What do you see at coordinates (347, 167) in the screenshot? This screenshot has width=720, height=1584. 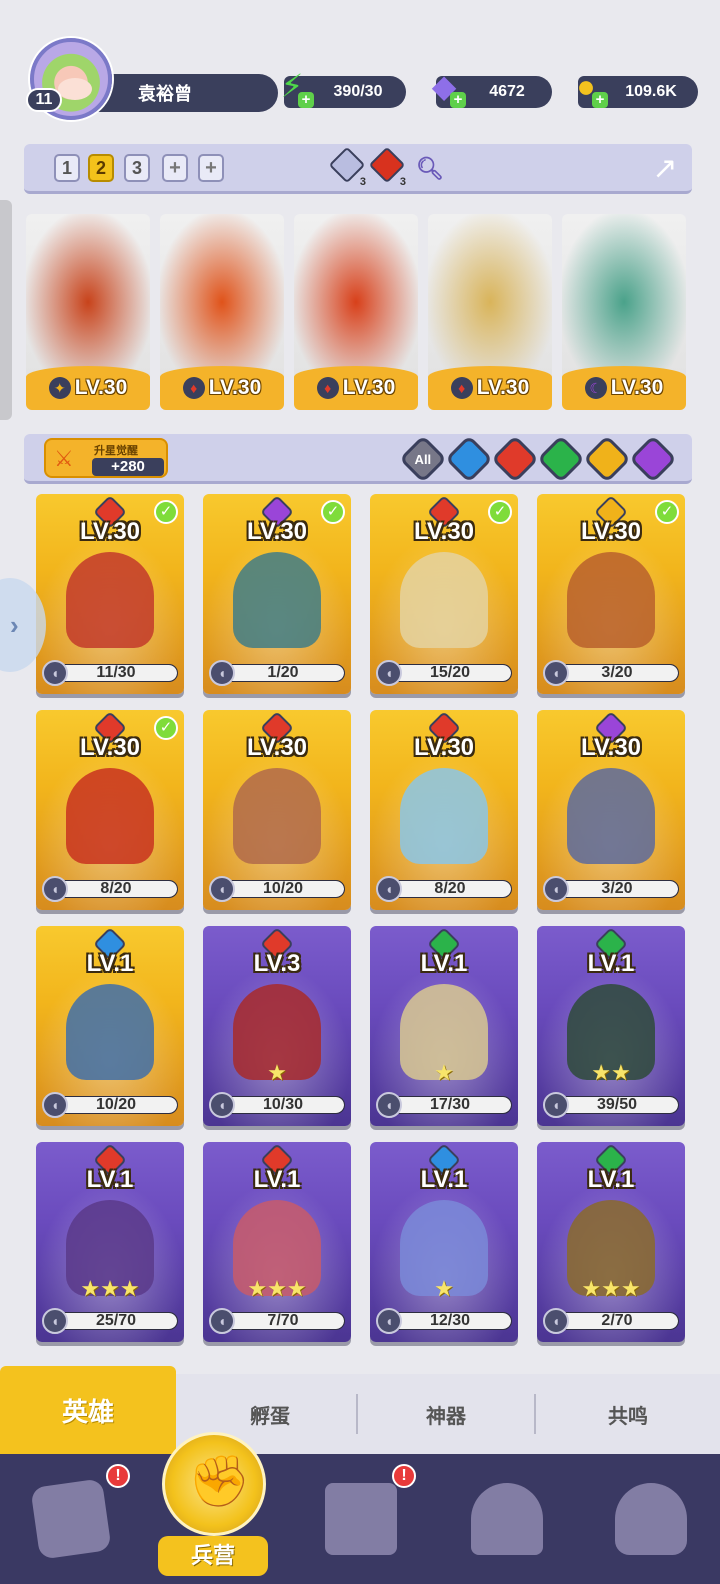 I see `ice-crystal: 3` at bounding box center [347, 167].